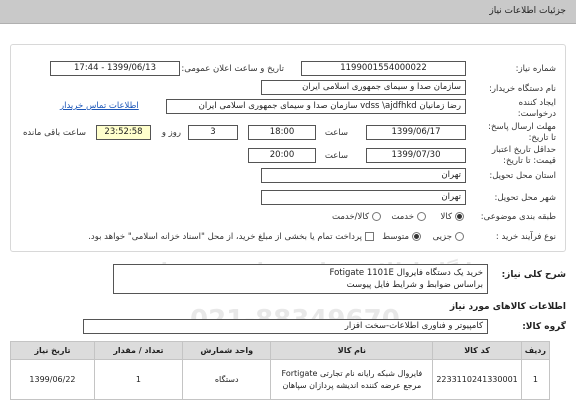 The height and width of the screenshot is (407, 576). I want to click on reply-deadline-label: مهلت ارسال پاسخ: تا تاریخ:, so click(522, 132).